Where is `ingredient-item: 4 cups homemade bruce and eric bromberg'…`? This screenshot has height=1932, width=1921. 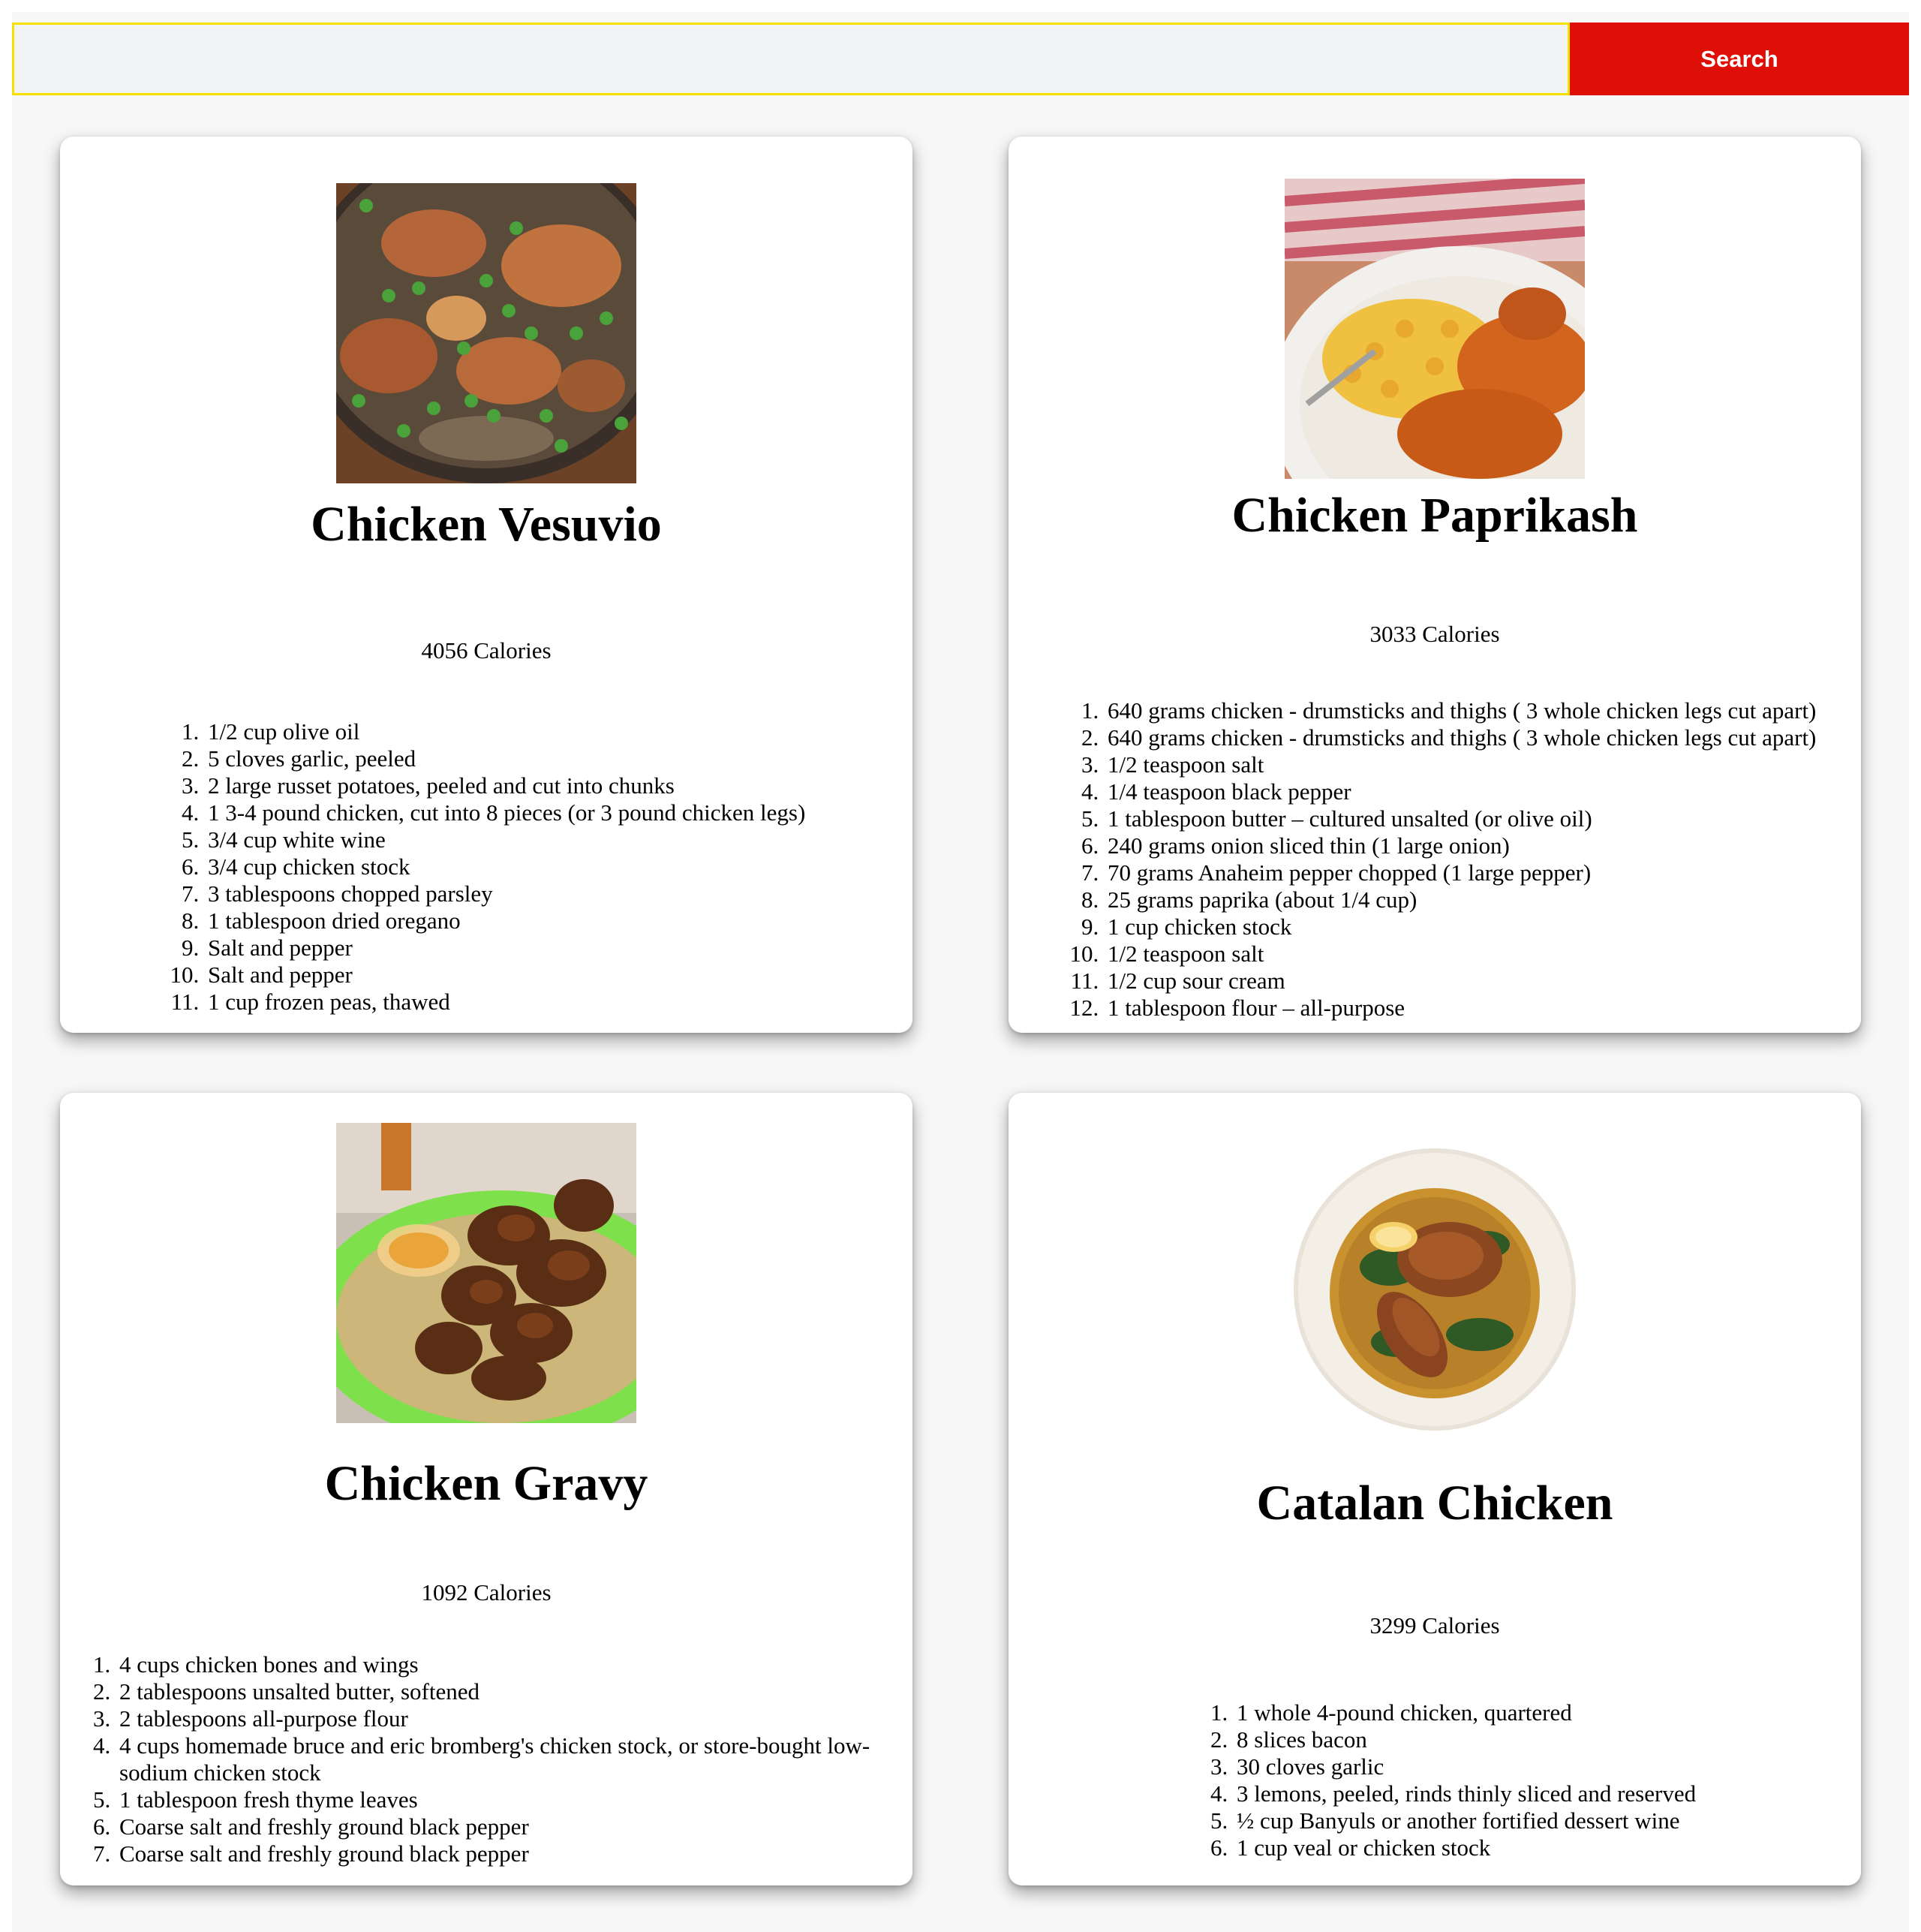 ingredient-item: 4 cups homemade bruce and eric bromberg'… is located at coordinates (502, 1759).